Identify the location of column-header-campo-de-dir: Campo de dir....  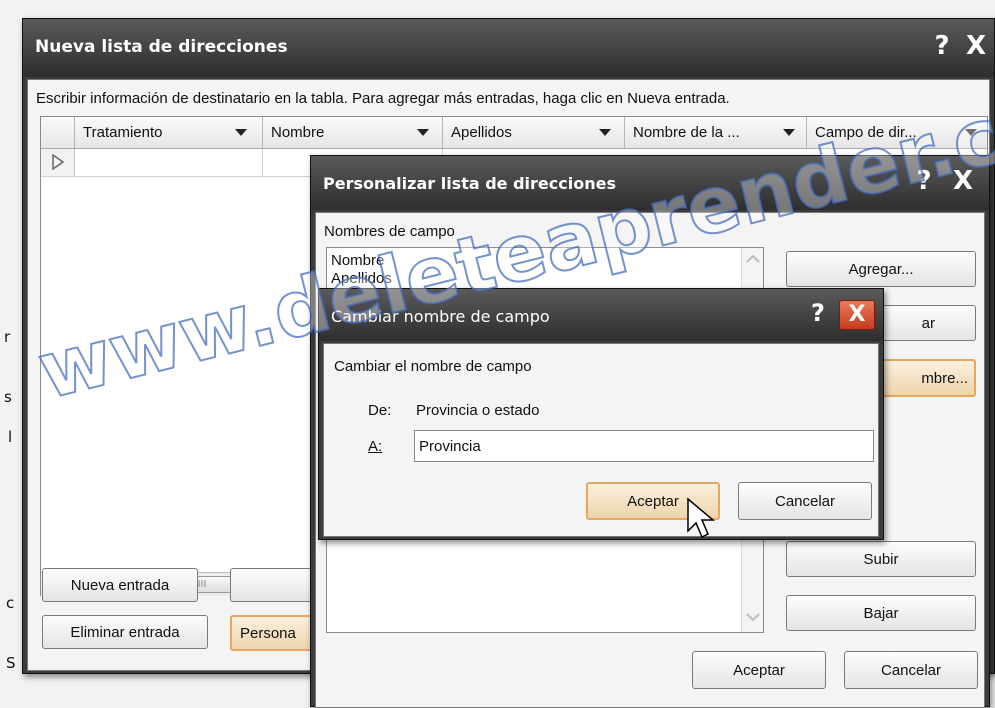
(897, 132).